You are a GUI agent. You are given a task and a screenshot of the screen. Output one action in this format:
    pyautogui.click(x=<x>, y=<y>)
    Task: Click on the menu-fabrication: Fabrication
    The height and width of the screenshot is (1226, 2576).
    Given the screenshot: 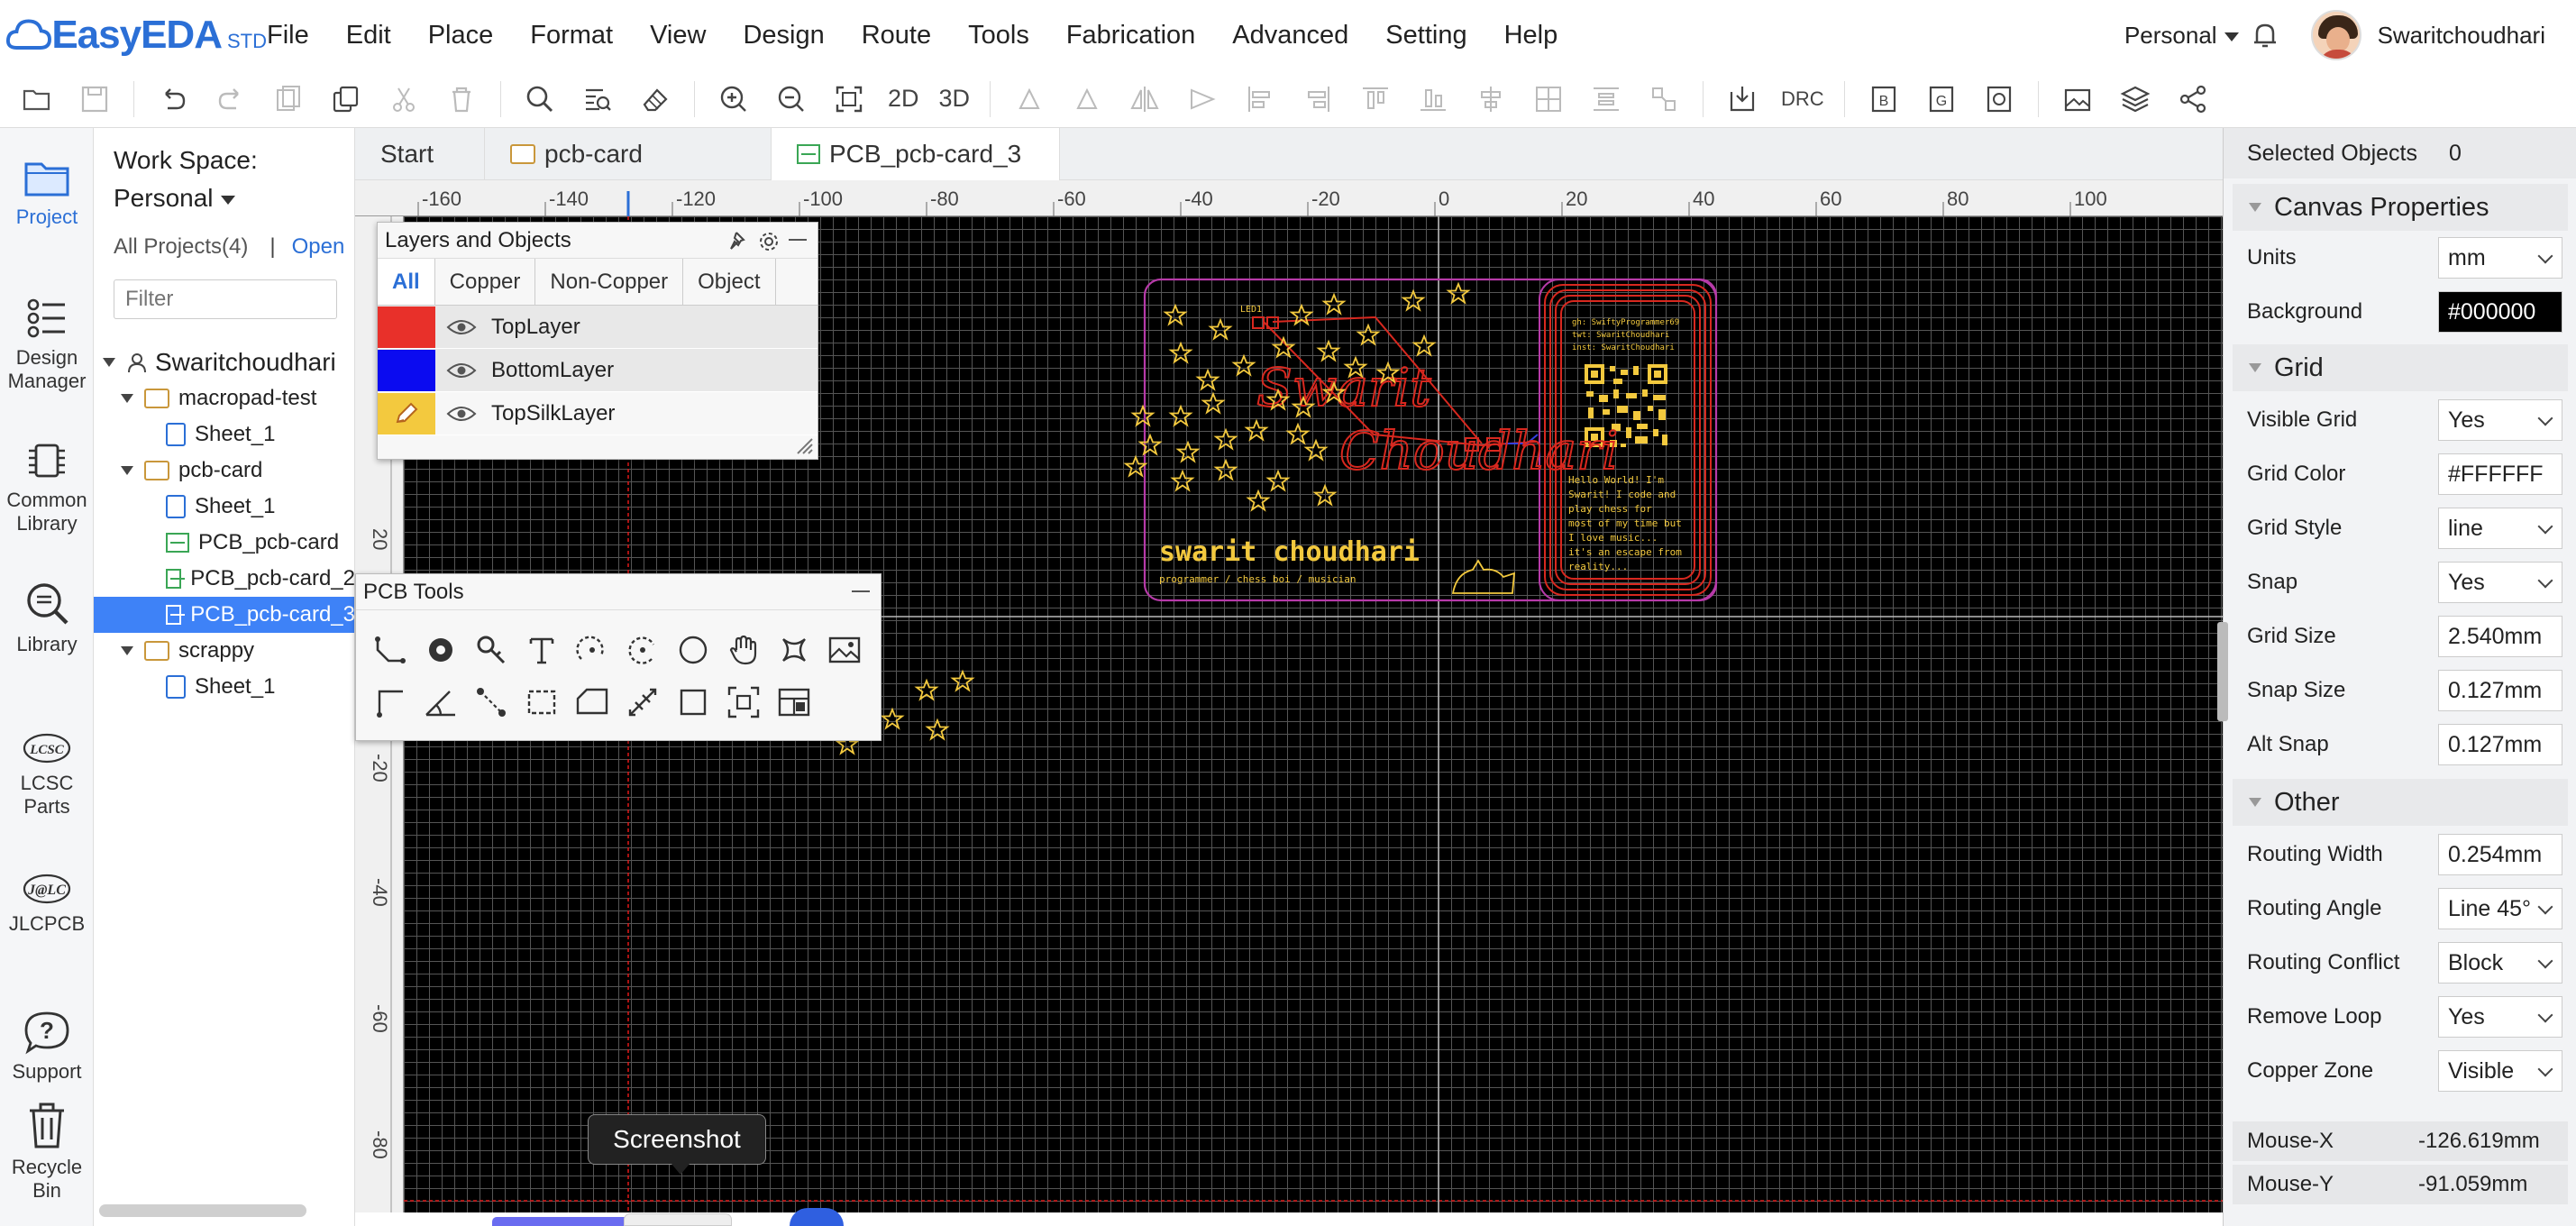 What is the action you would take?
    pyautogui.click(x=1130, y=35)
    